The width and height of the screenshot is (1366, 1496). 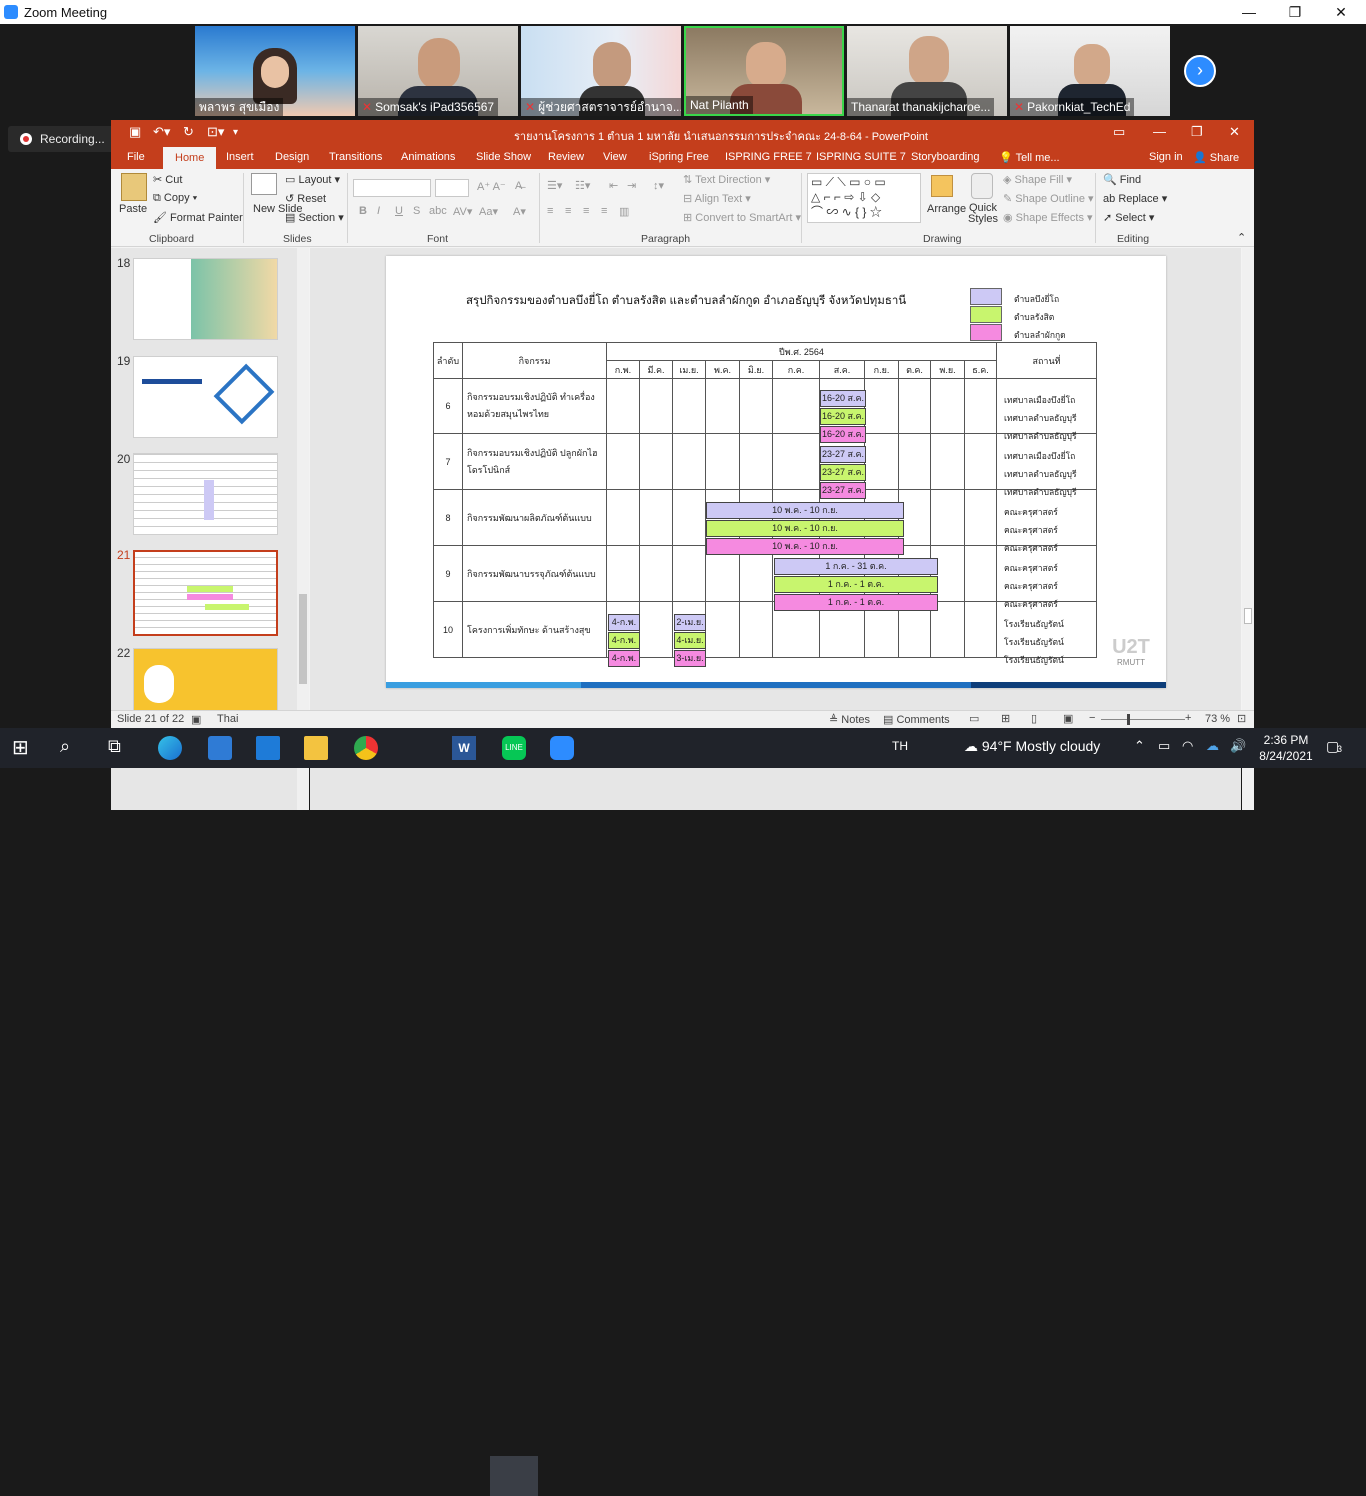 What do you see at coordinates (742, 217) in the screenshot?
I see `convert-smartart-button: ⊞ Convert to SmartArt ▾` at bounding box center [742, 217].